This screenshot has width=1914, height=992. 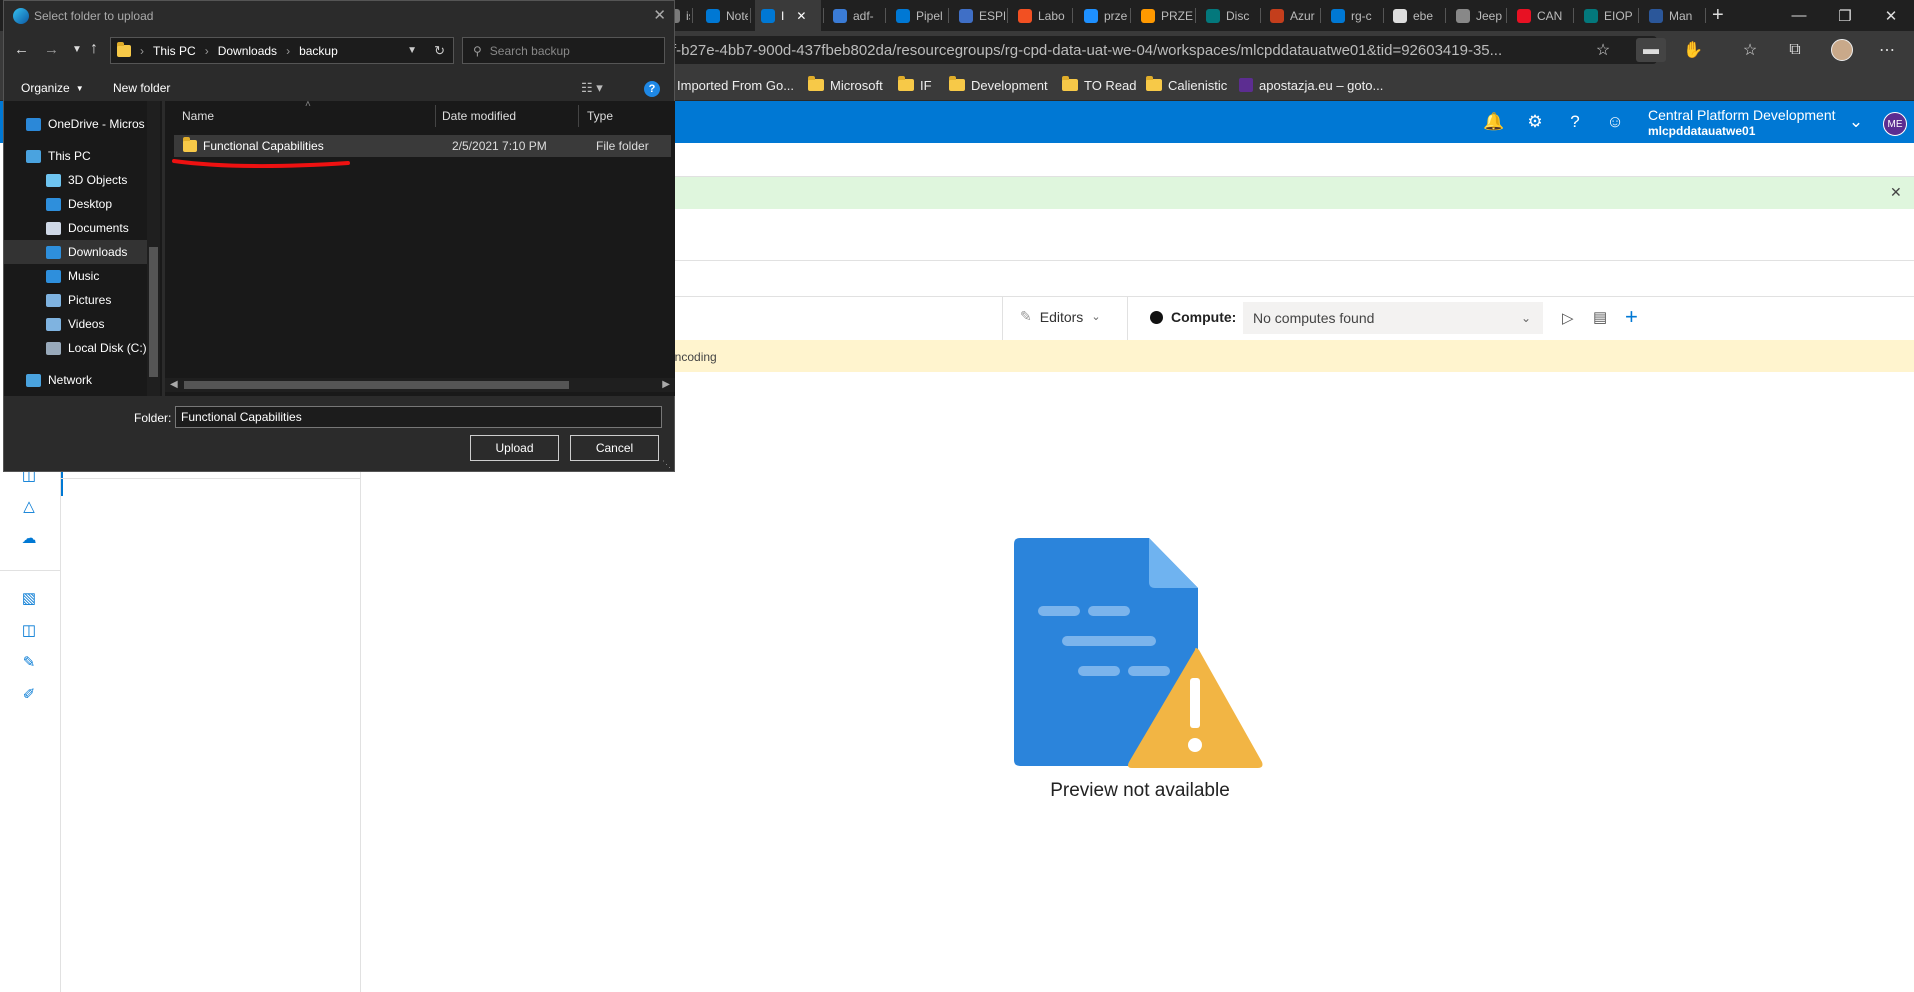 I want to click on tracking-icon: ✋, so click(x=1693, y=50).